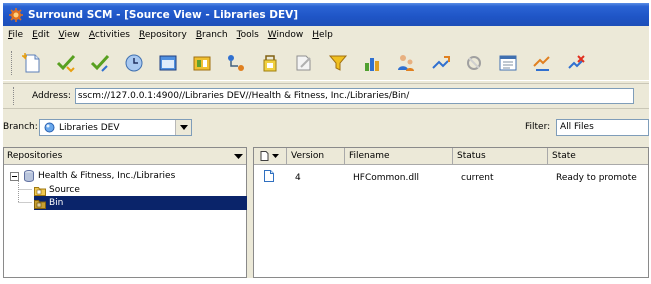 Image resolution: width=651 pixels, height=284 pixels. What do you see at coordinates (304, 63) in the screenshot?
I see `edit-icon` at bounding box center [304, 63].